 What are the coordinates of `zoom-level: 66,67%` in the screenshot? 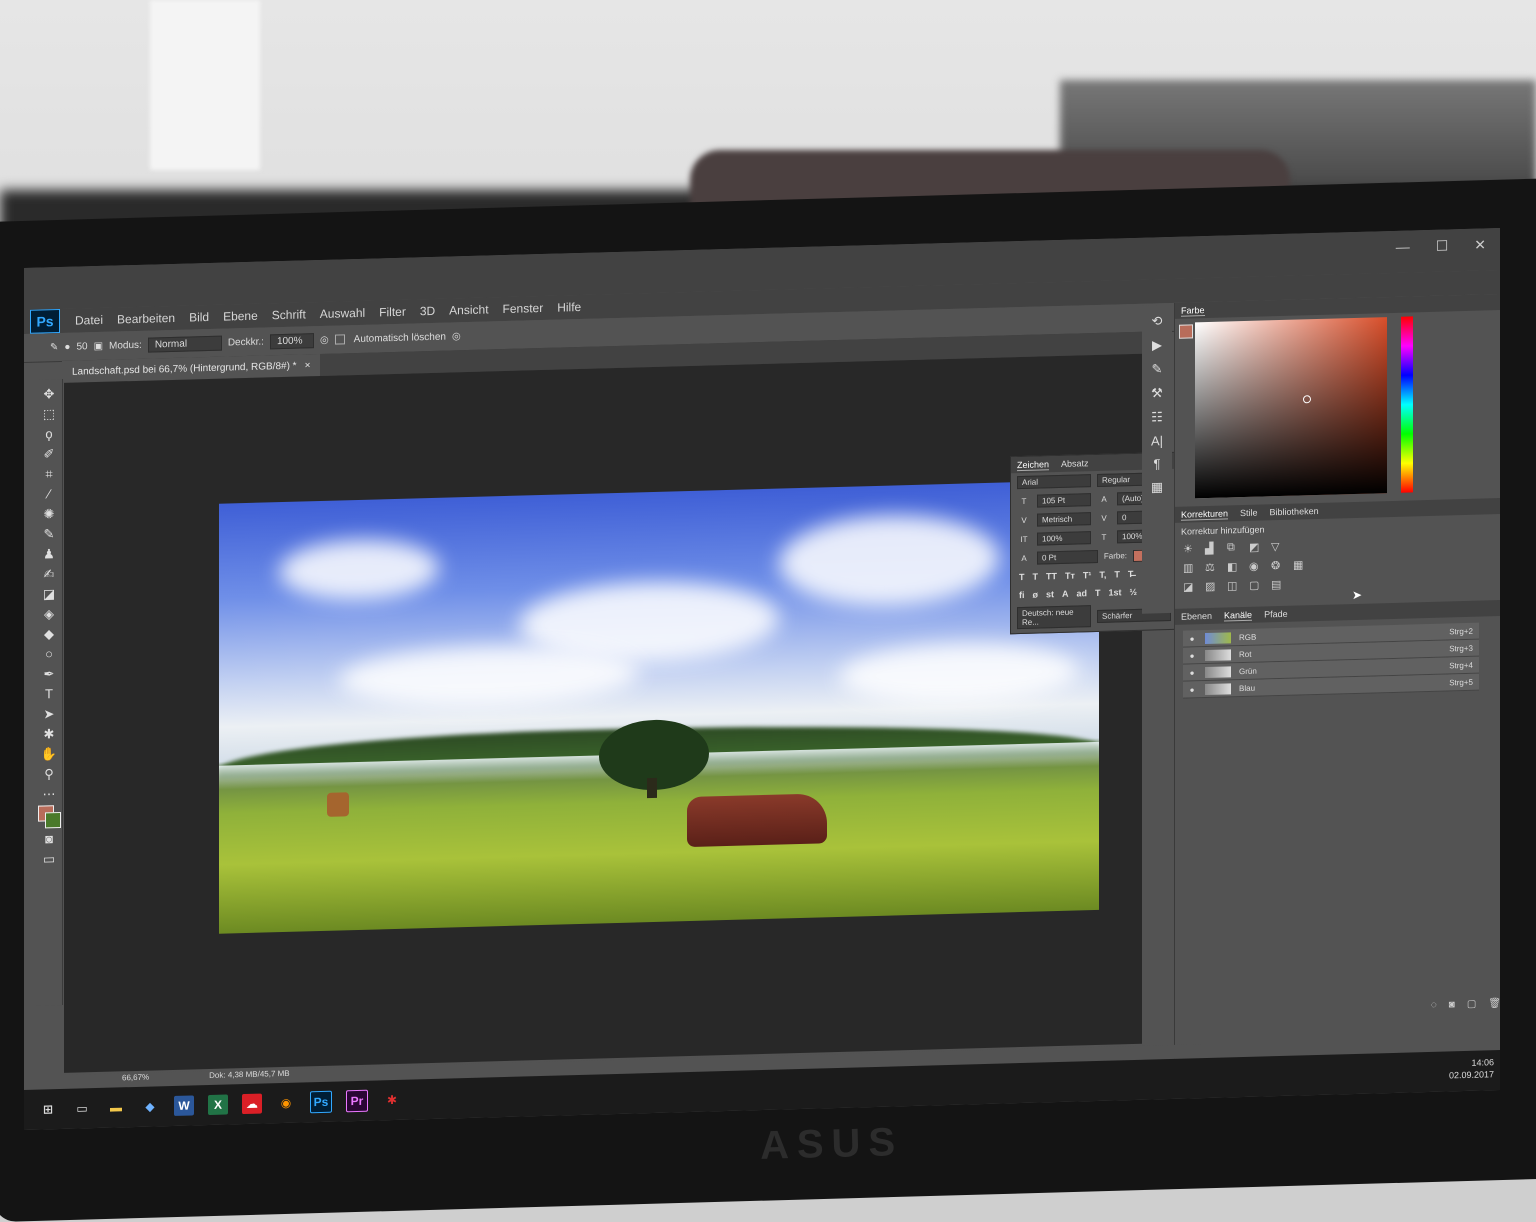 It's located at (135, 1080).